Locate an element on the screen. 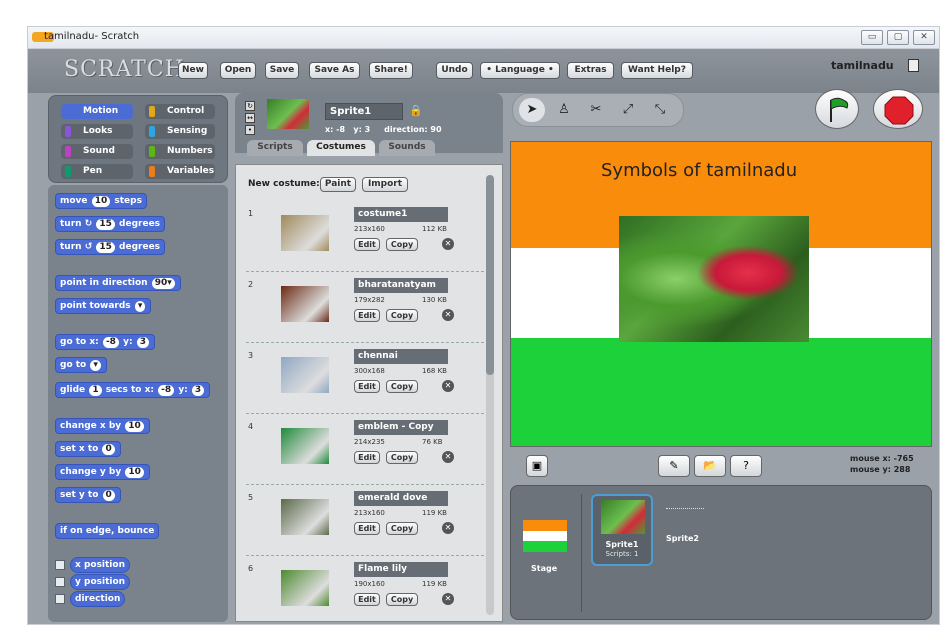  motion-block: turn ↻ 15 degrees is located at coordinates (110, 224).